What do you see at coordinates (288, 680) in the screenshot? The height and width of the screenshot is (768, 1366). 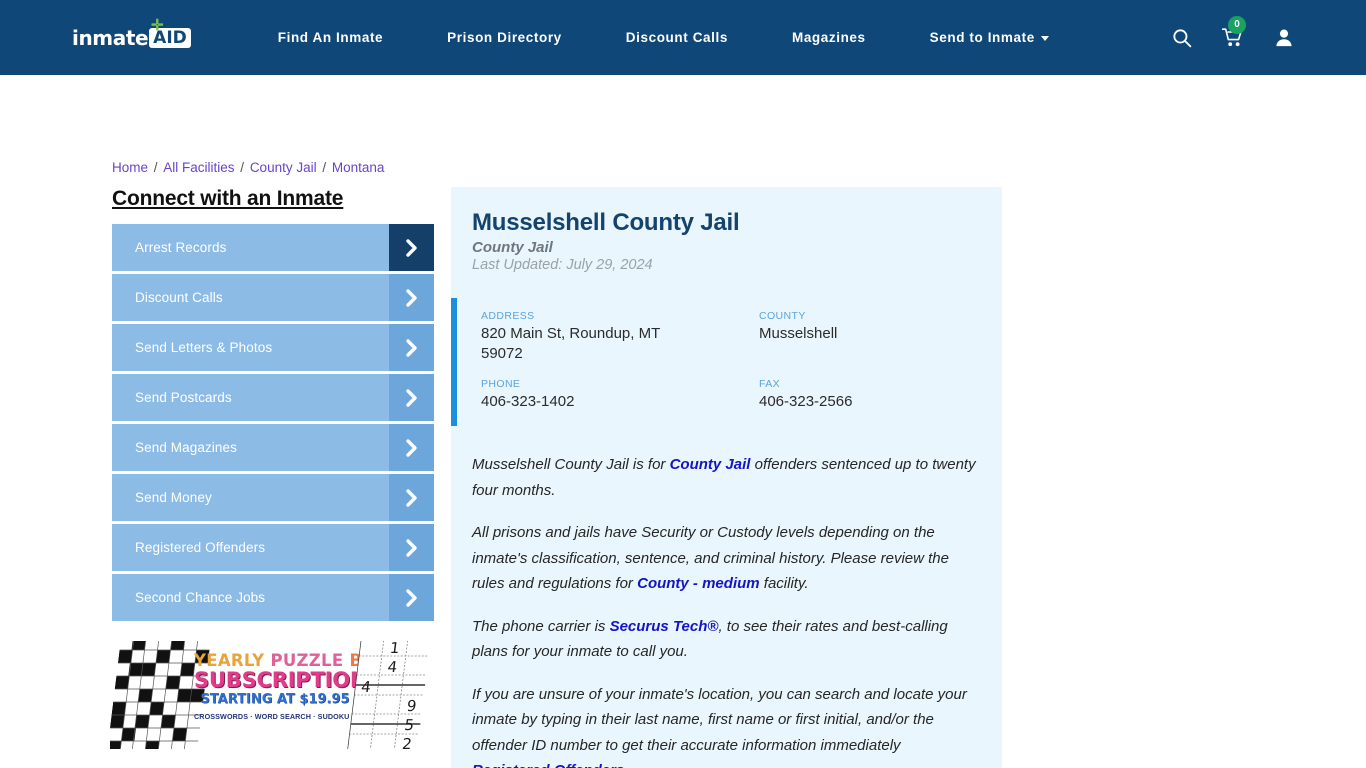 I see `ad-headline-line2: SUBSCRIPTIONS` at bounding box center [288, 680].